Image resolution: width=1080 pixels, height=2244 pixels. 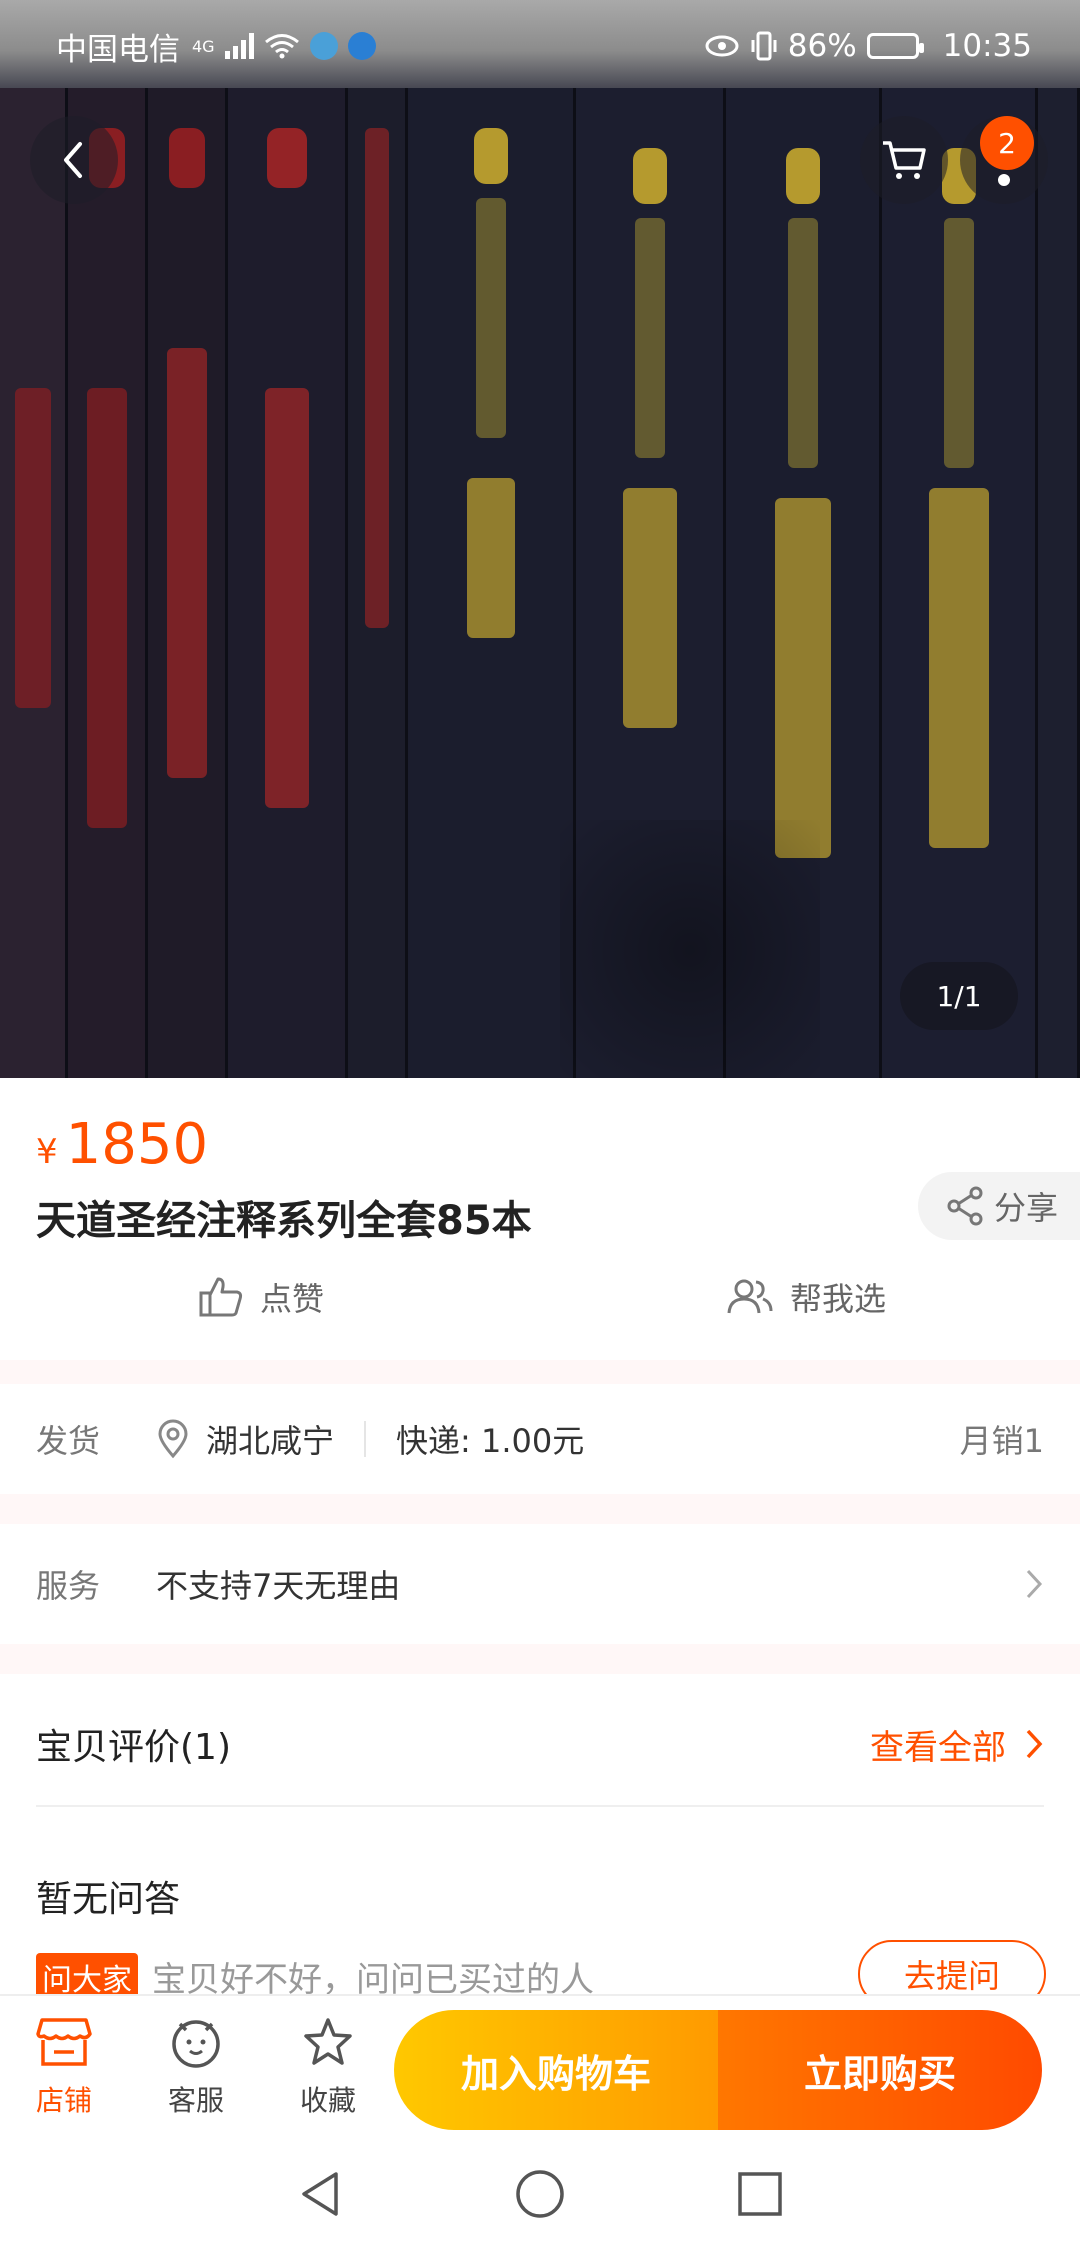 What do you see at coordinates (760, 2194) in the screenshot?
I see `nav-recents-icon` at bounding box center [760, 2194].